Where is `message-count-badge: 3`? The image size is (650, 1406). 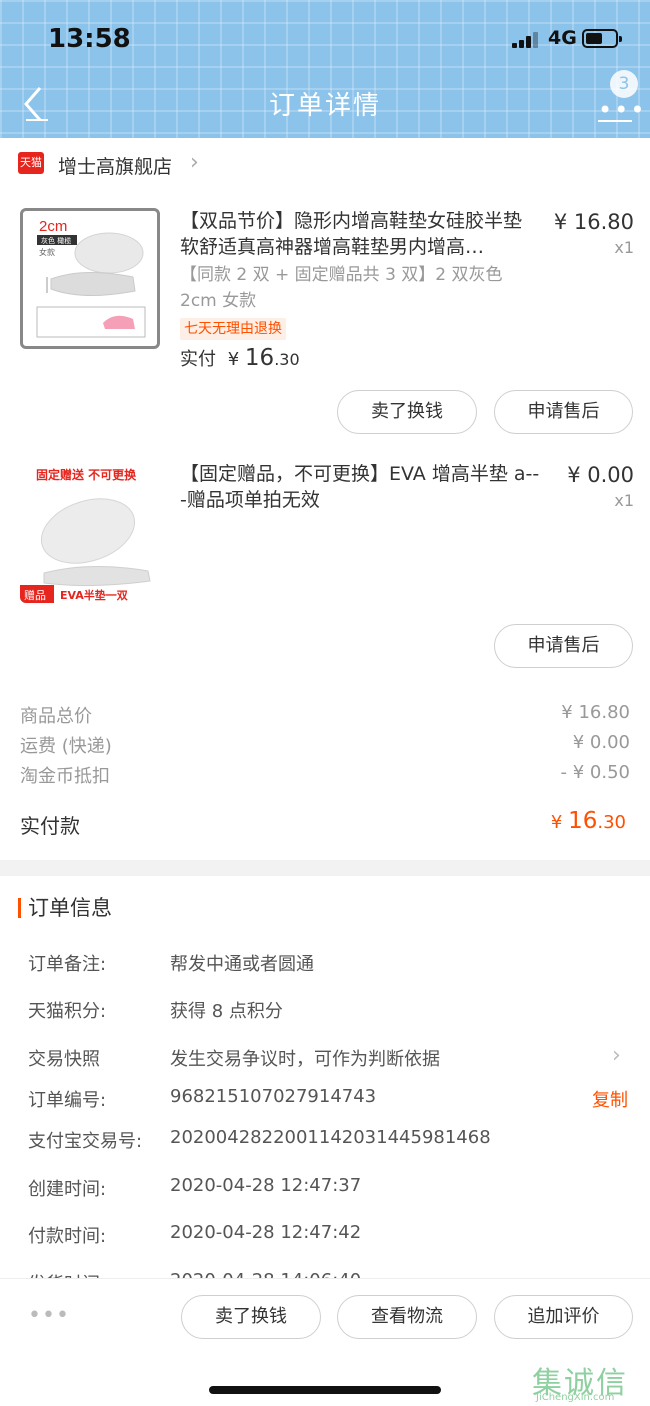 message-count-badge: 3 is located at coordinates (624, 84).